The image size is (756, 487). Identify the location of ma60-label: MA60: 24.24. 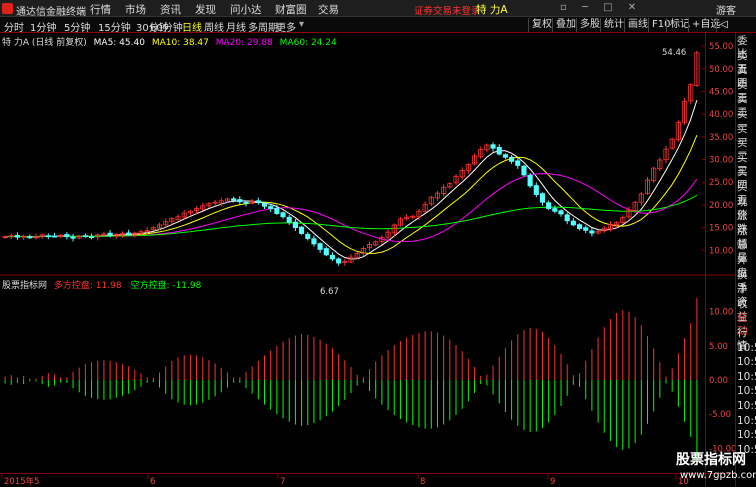
(308, 43).